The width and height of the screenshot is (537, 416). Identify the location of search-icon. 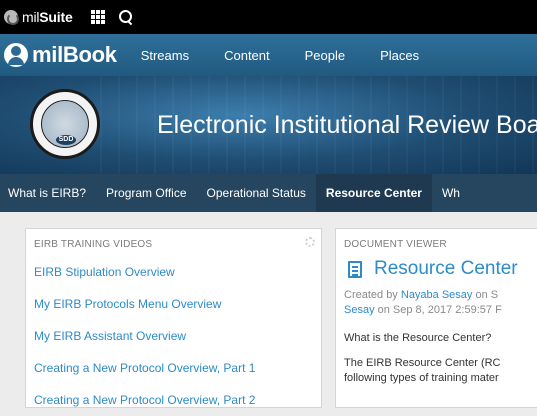
(125, 17).